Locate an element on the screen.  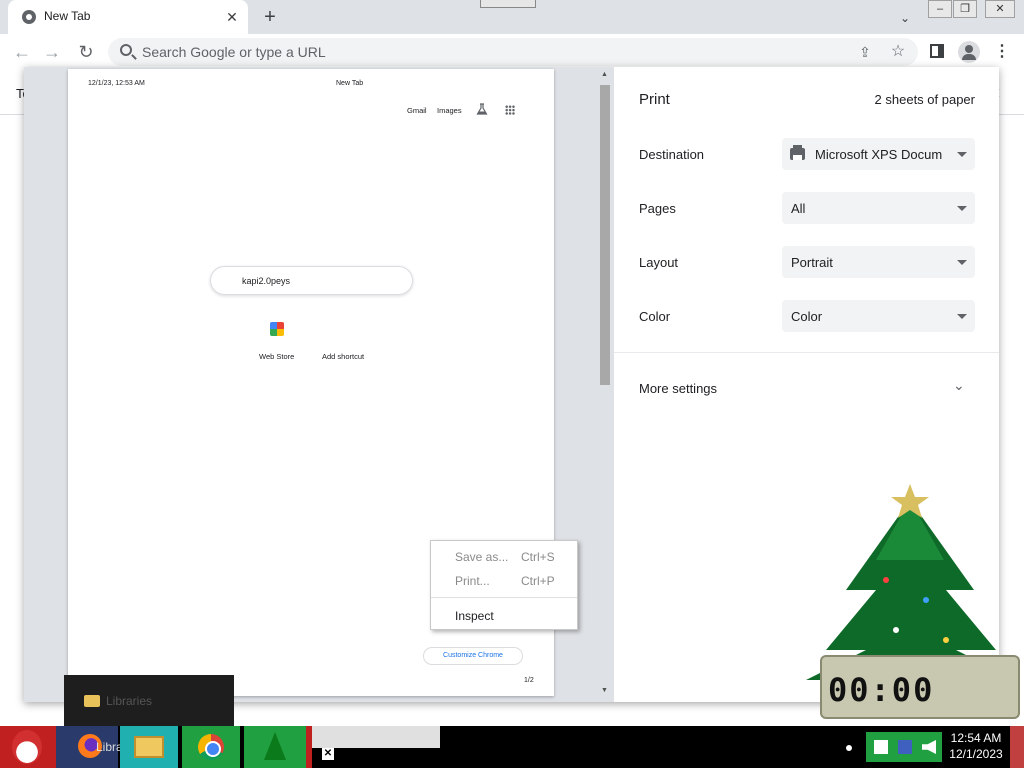
desktop-clock-widget: 00:00 is located at coordinates (920, 687).